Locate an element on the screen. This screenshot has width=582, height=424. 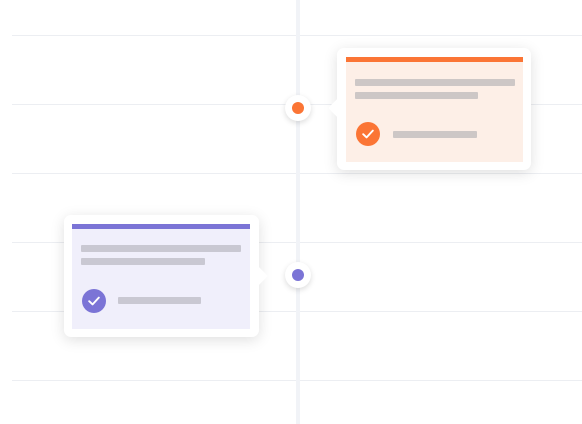
timeline-axis is located at coordinates (298, 212).